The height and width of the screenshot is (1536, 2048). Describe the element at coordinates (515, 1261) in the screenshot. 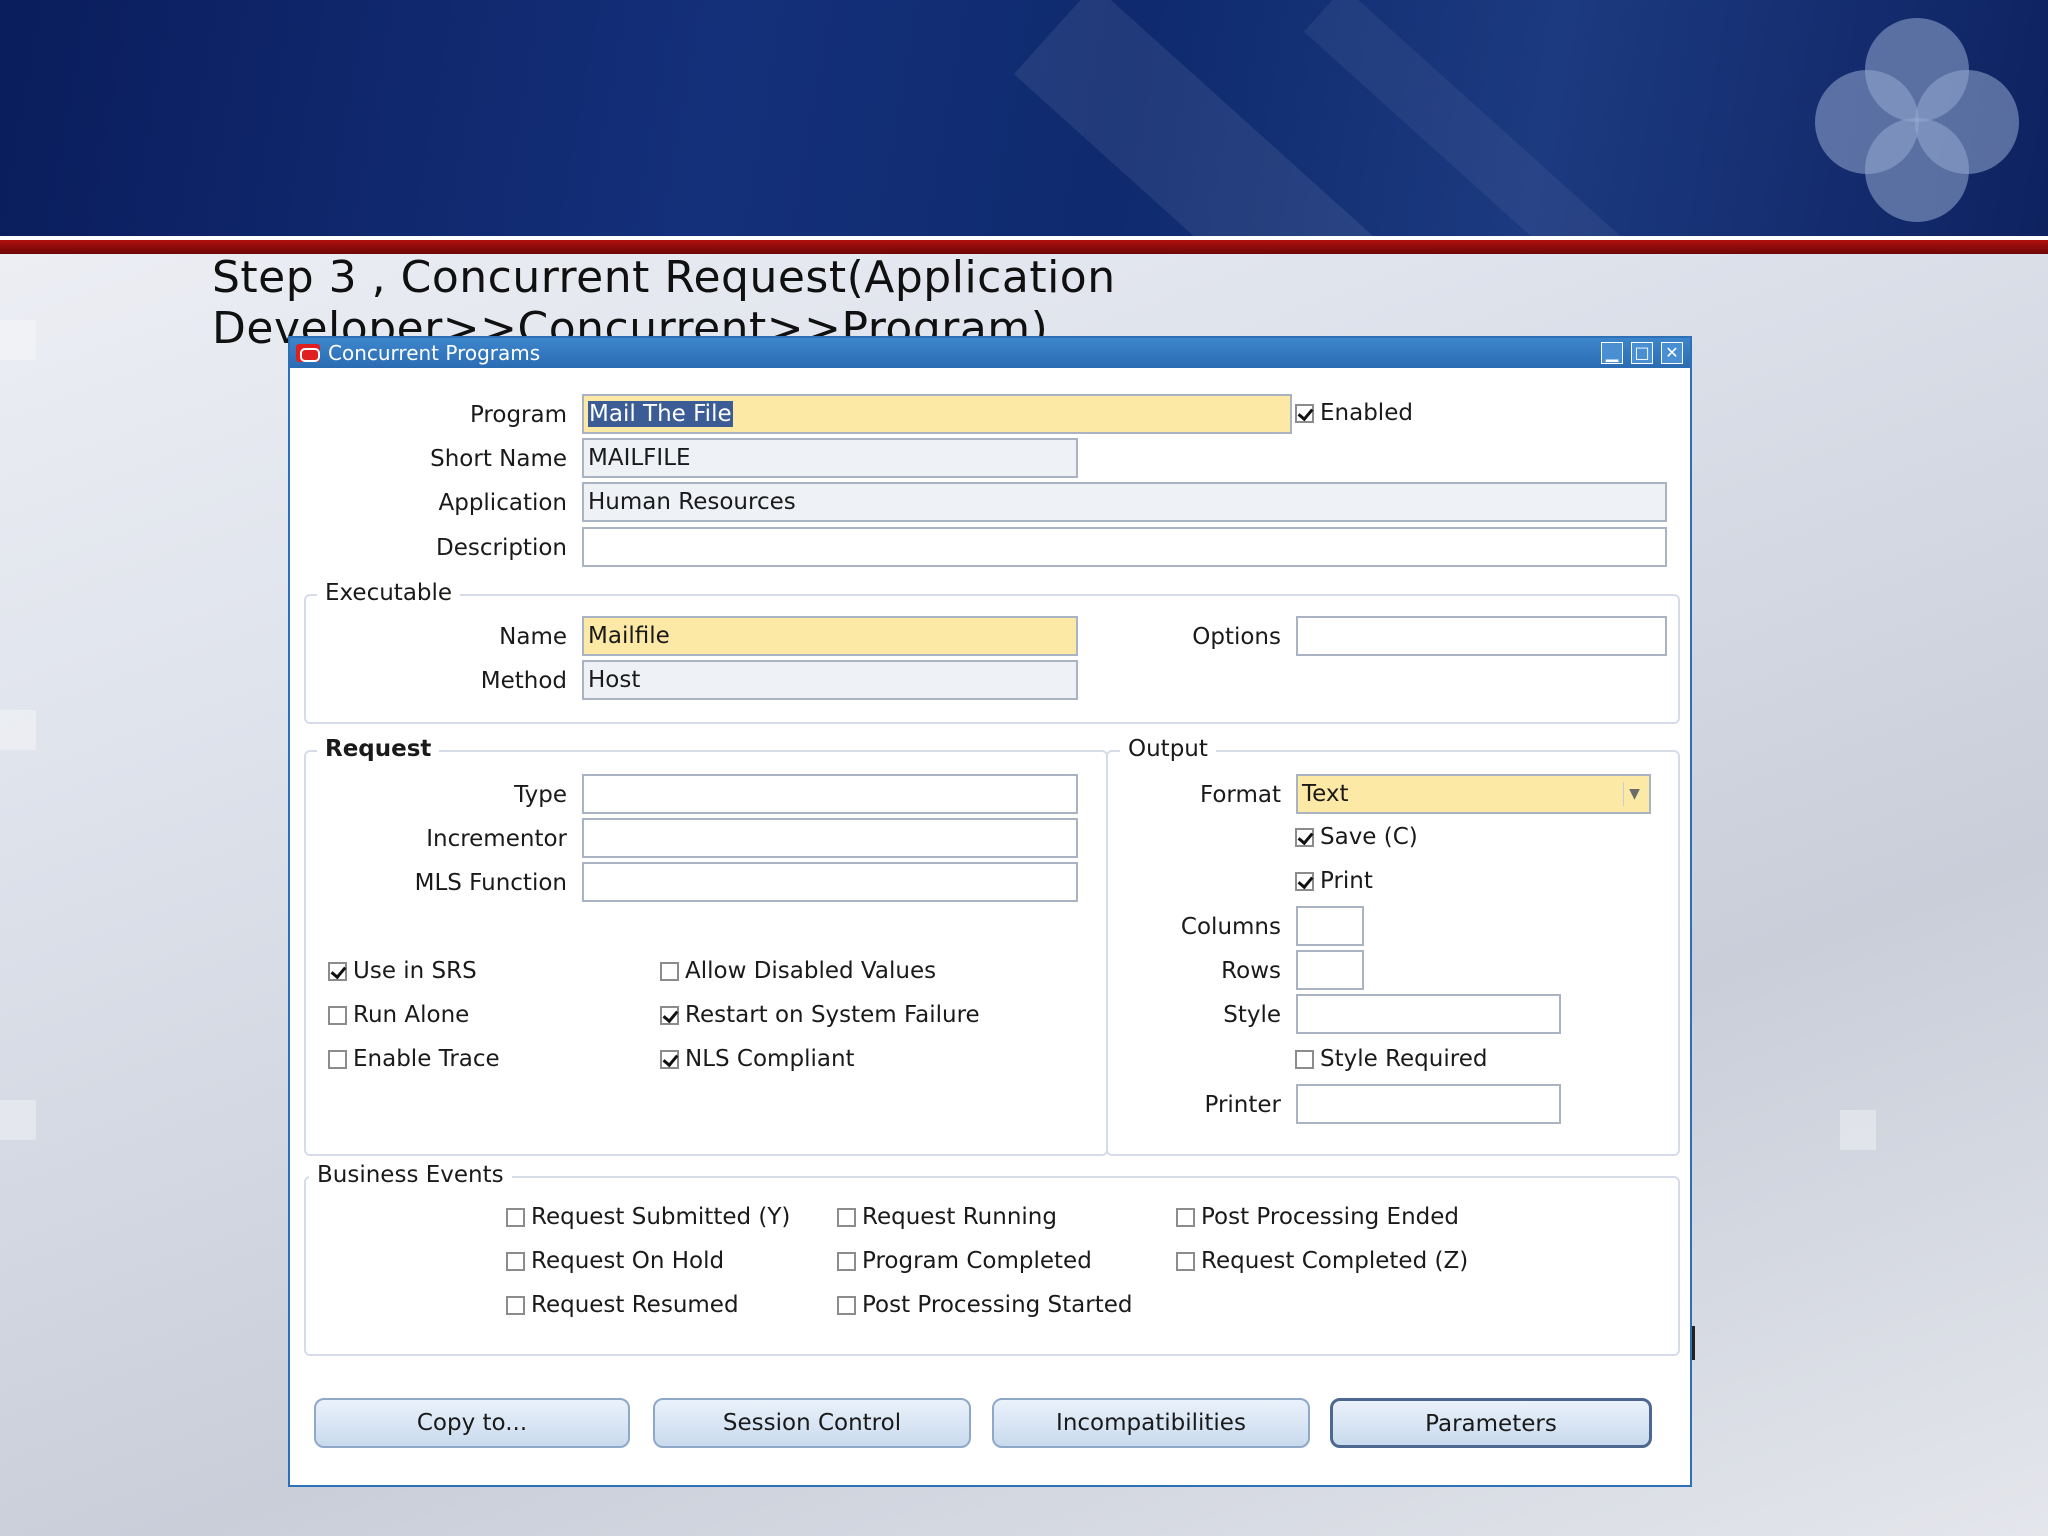

I see `request-on-hold-check-icon` at that location.